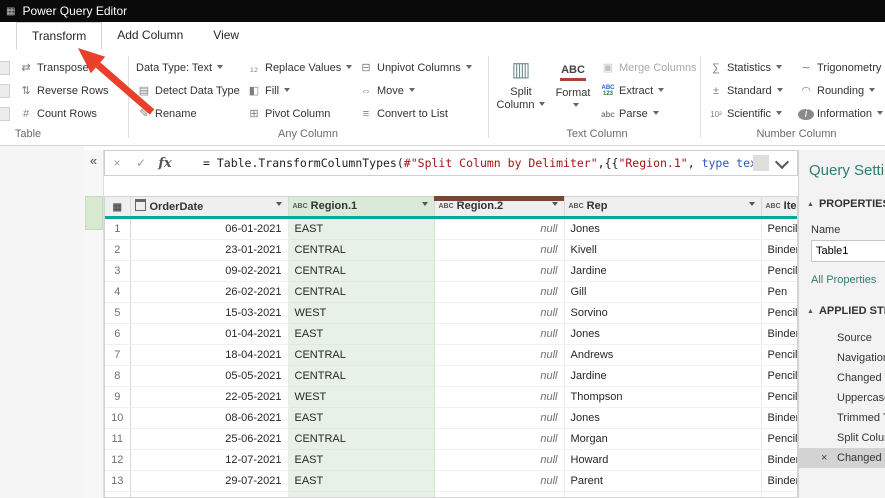 This screenshot has width=885, height=498. Describe the element at coordinates (846, 311) in the screenshot. I see `applied-steps-section-header: ▲APPLIED STEPS` at that location.